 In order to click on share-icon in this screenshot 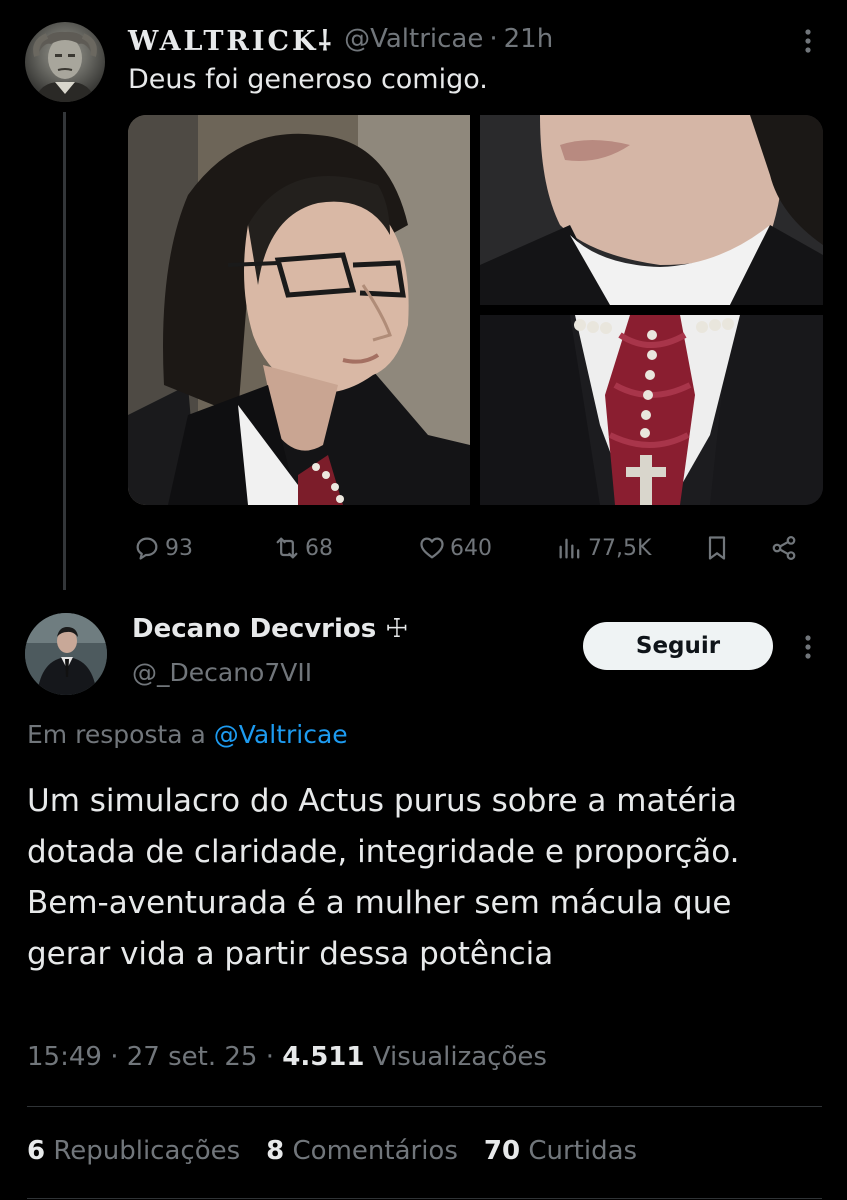, I will do `click(784, 548)`.